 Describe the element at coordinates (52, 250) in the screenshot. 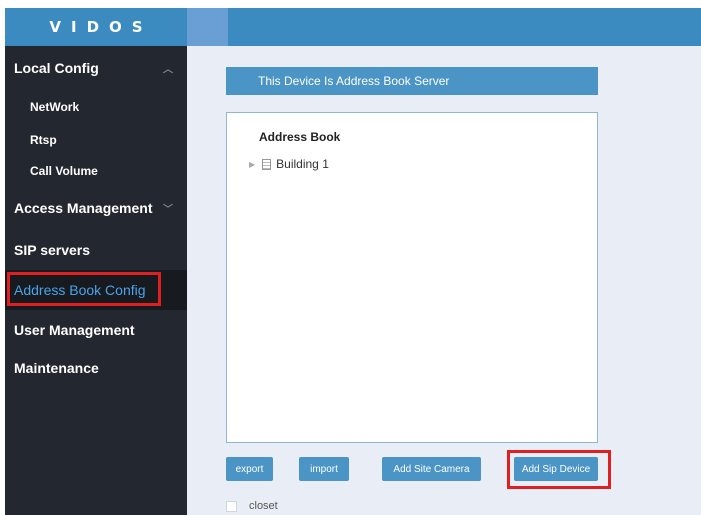

I see `sidebar-item-label: SIP servers` at that location.